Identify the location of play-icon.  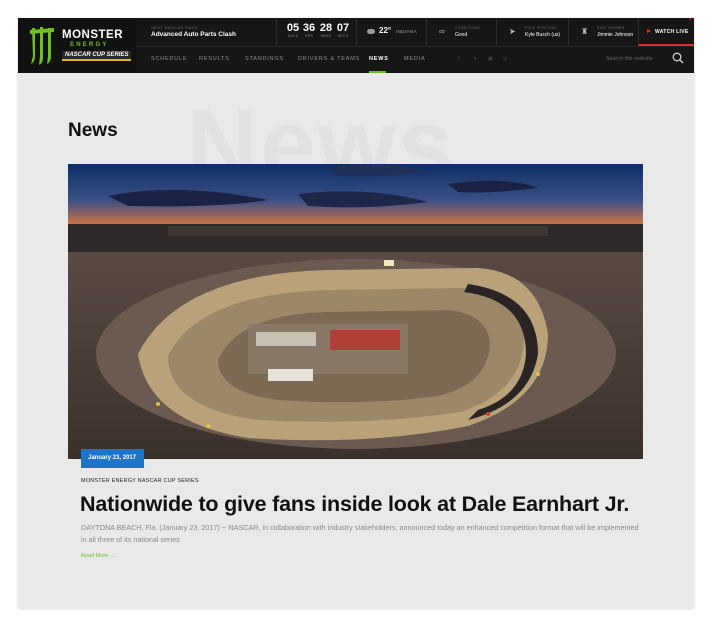
(649, 31).